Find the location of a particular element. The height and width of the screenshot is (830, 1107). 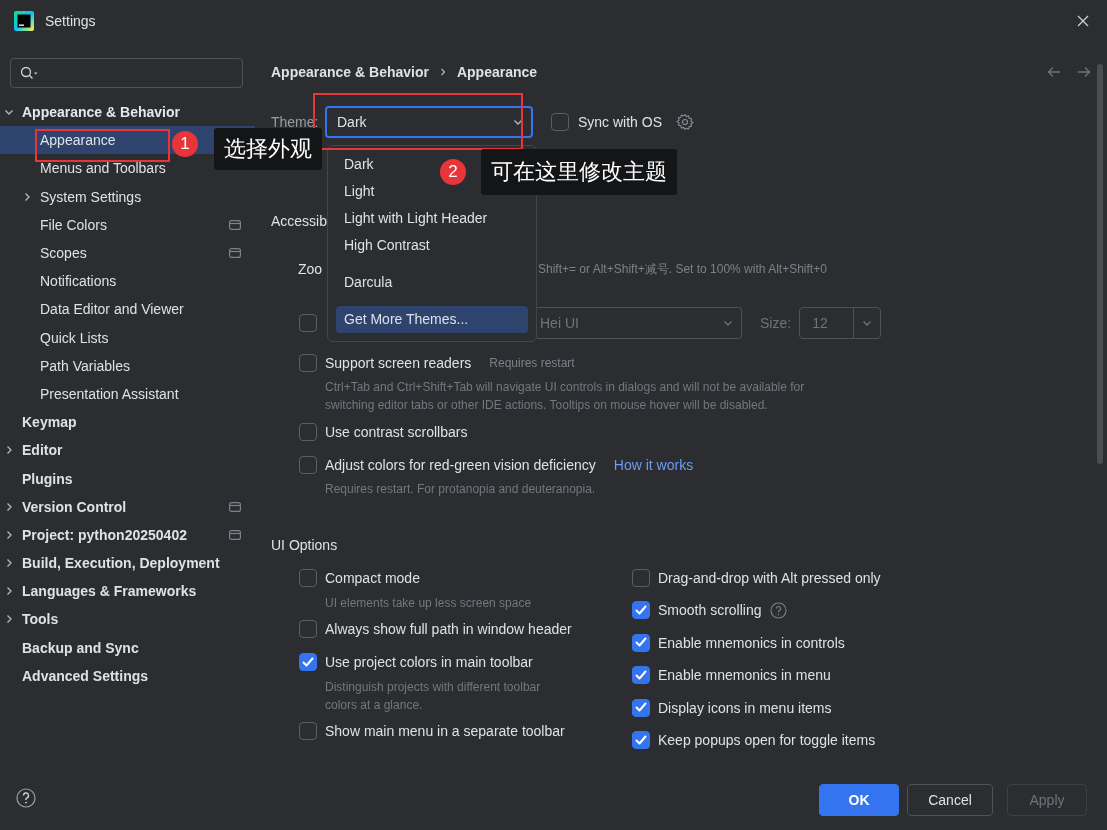

checkbox-label: Enable mnemonics in menu is located at coordinates (744, 675).